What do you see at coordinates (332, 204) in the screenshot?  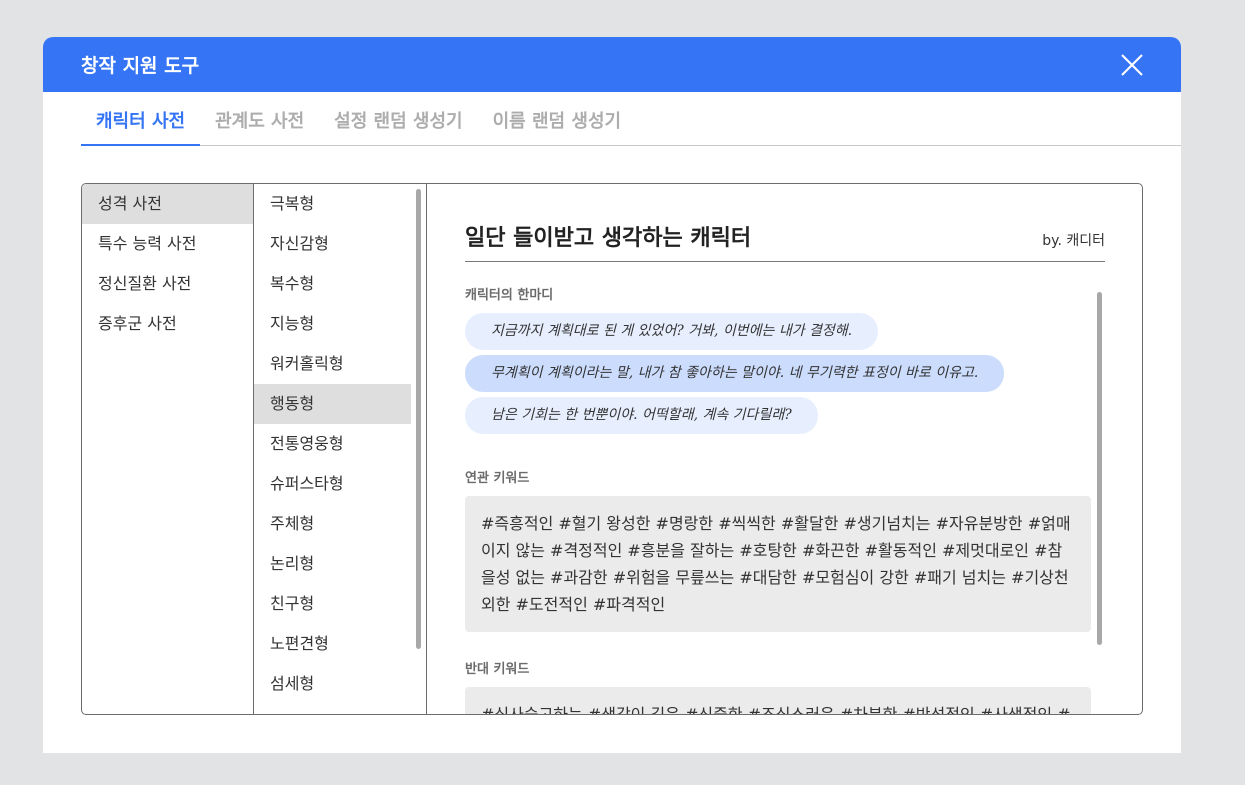 I see `type-item: 극복형` at bounding box center [332, 204].